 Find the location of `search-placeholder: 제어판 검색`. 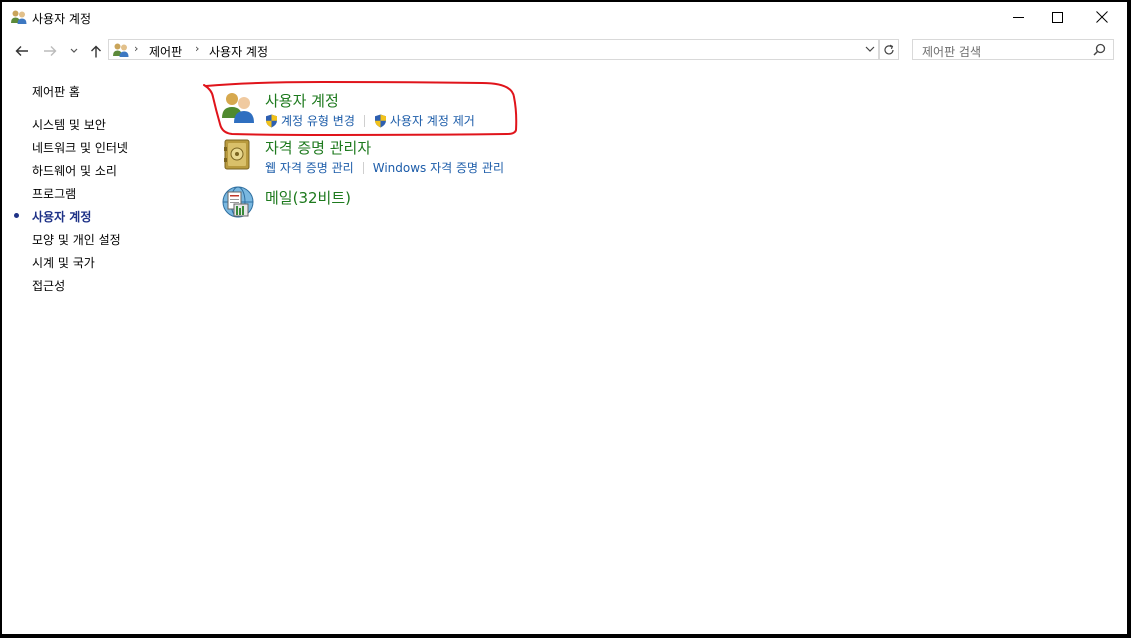

search-placeholder: 제어판 검색 is located at coordinates (952, 52).